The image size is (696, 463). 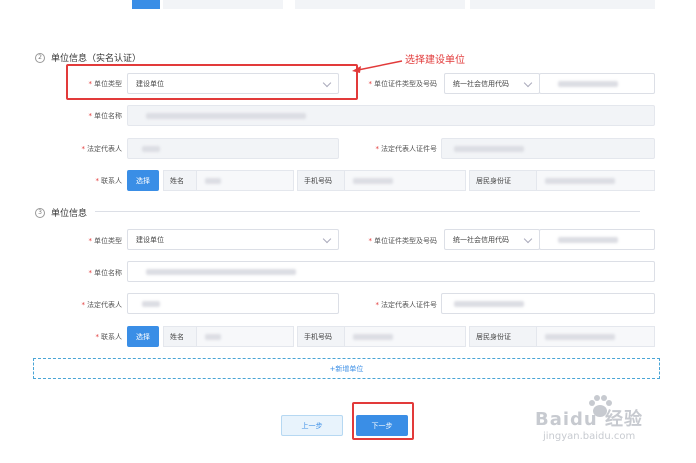 What do you see at coordinates (150, 239) in the screenshot?
I see `unit-type-value: 建设单位` at bounding box center [150, 239].